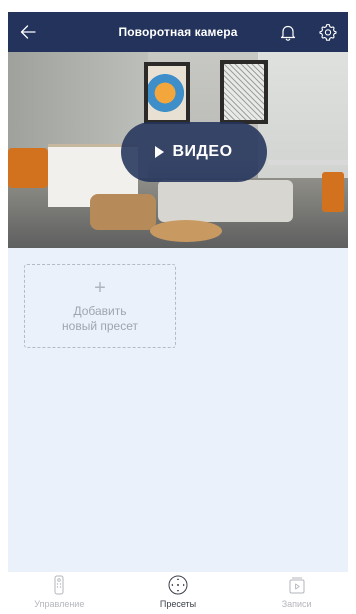 This screenshot has height=614, width=356. Describe the element at coordinates (225, 201) in the screenshot. I see `preview-image-sofa` at that location.